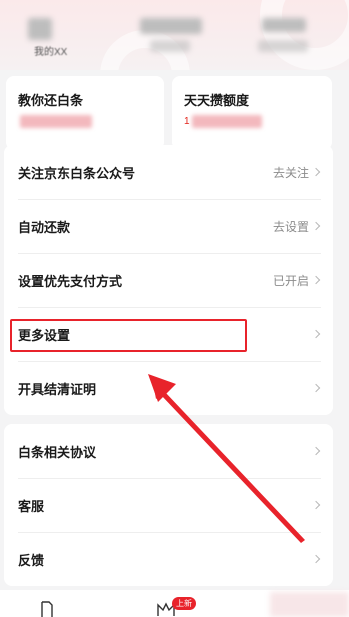 The width and height of the screenshot is (349, 617). I want to click on header-item-label: 我的XX, so click(51, 52).